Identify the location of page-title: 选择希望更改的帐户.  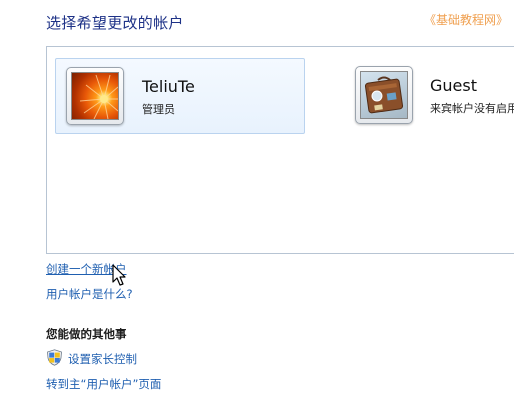
(115, 23).